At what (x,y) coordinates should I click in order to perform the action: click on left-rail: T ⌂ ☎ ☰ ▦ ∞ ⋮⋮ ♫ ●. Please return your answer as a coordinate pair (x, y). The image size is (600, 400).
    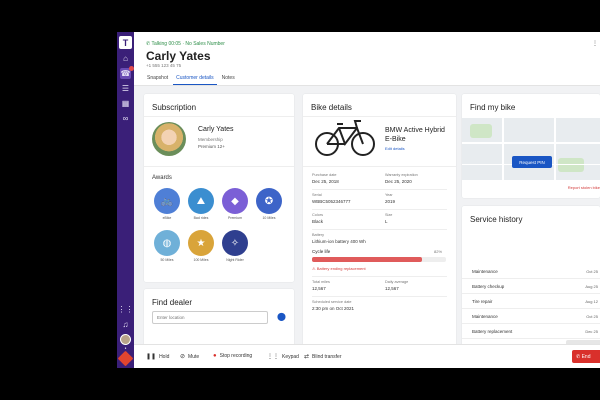
    Looking at the image, I should click on (125, 200).